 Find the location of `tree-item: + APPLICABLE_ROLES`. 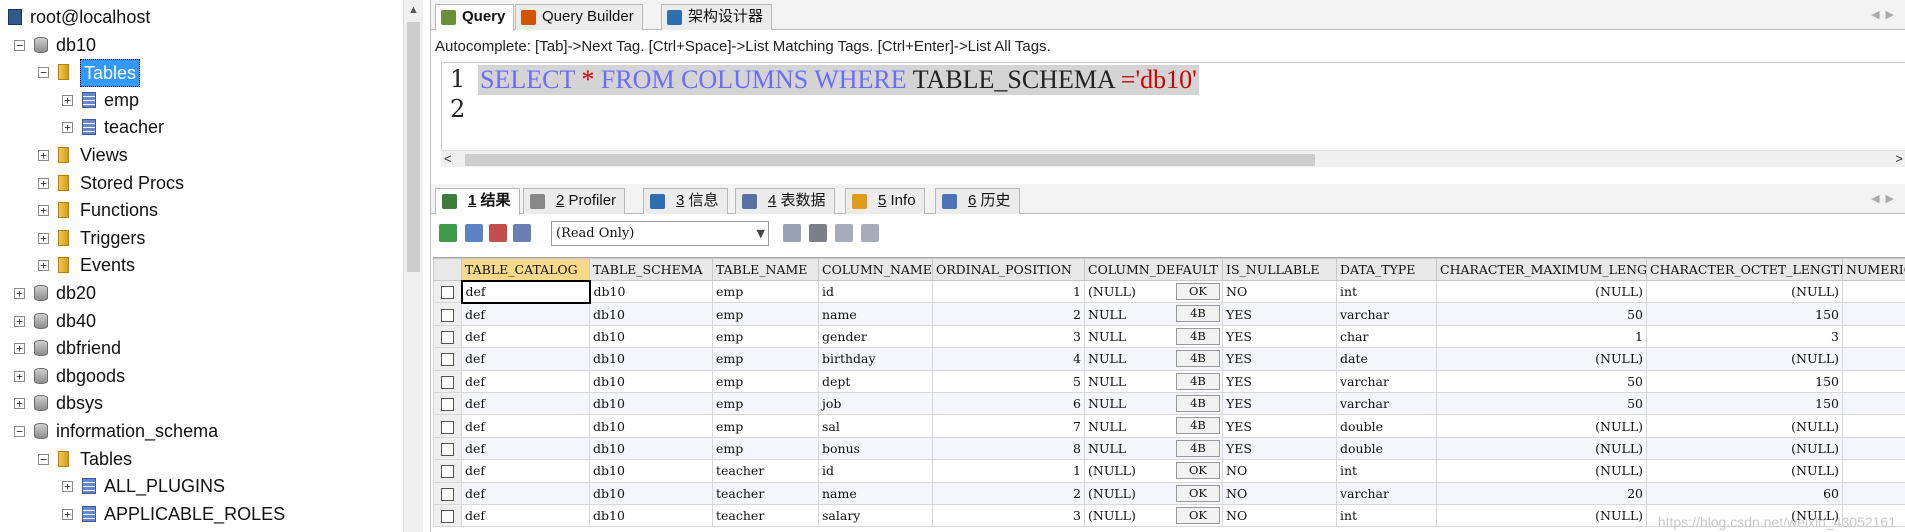

tree-item: + APPLICABLE_ROLES is located at coordinates (200, 514).